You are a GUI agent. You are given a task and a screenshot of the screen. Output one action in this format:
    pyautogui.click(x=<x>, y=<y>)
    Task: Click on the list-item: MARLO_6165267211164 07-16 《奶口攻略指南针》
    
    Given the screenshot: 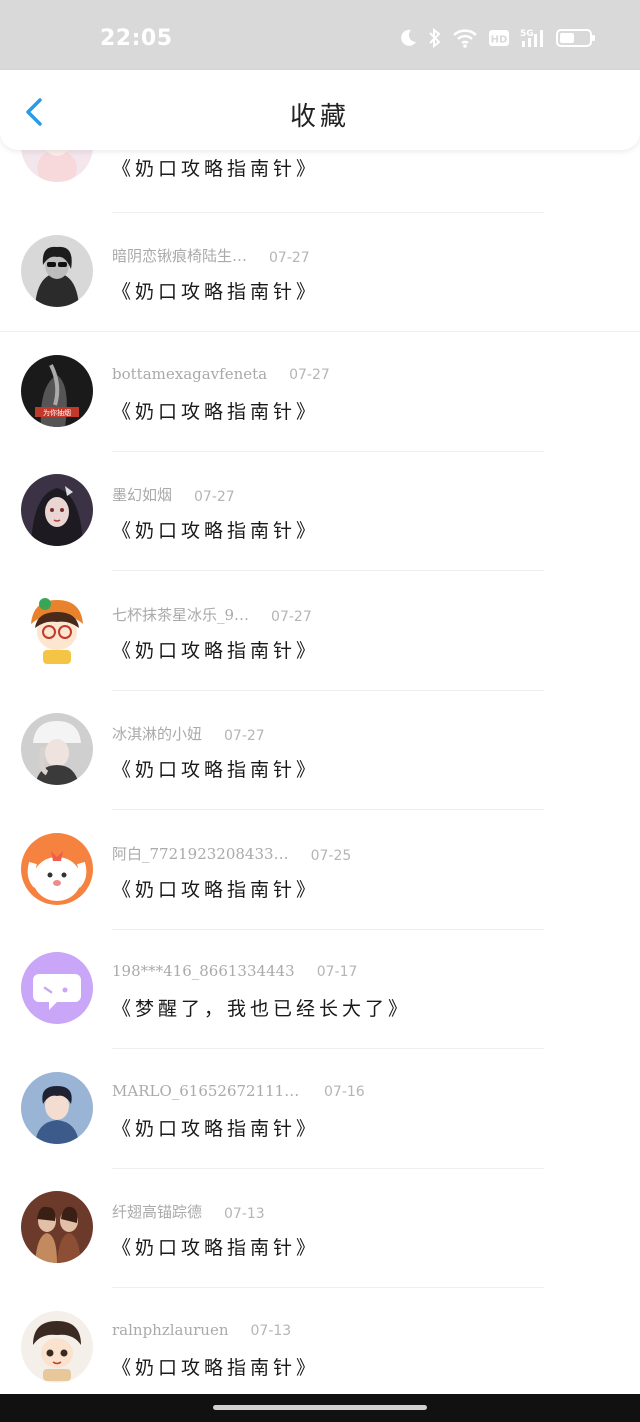 What is the action you would take?
    pyautogui.click(x=320, y=1109)
    